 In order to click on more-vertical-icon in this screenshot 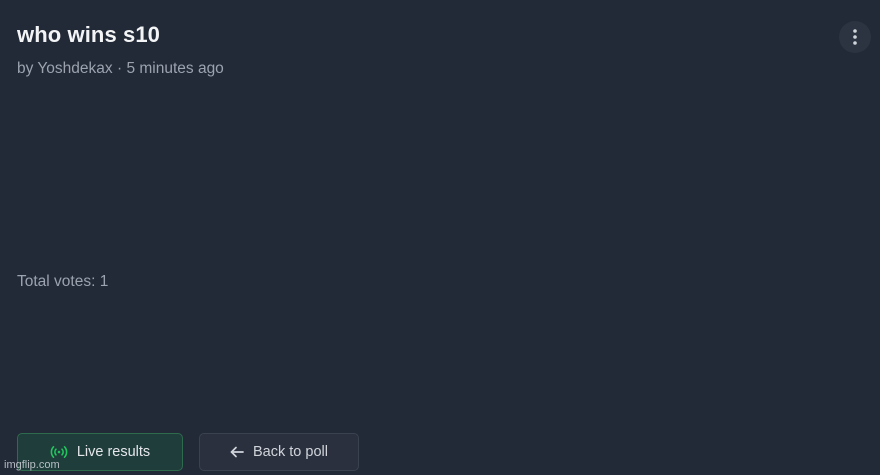, I will do `click(855, 37)`.